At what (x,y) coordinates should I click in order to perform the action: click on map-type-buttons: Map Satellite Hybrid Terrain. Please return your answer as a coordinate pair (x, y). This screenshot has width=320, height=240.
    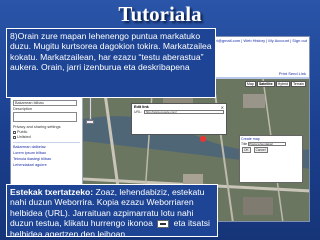
    Looking at the image, I should click on (275, 84).